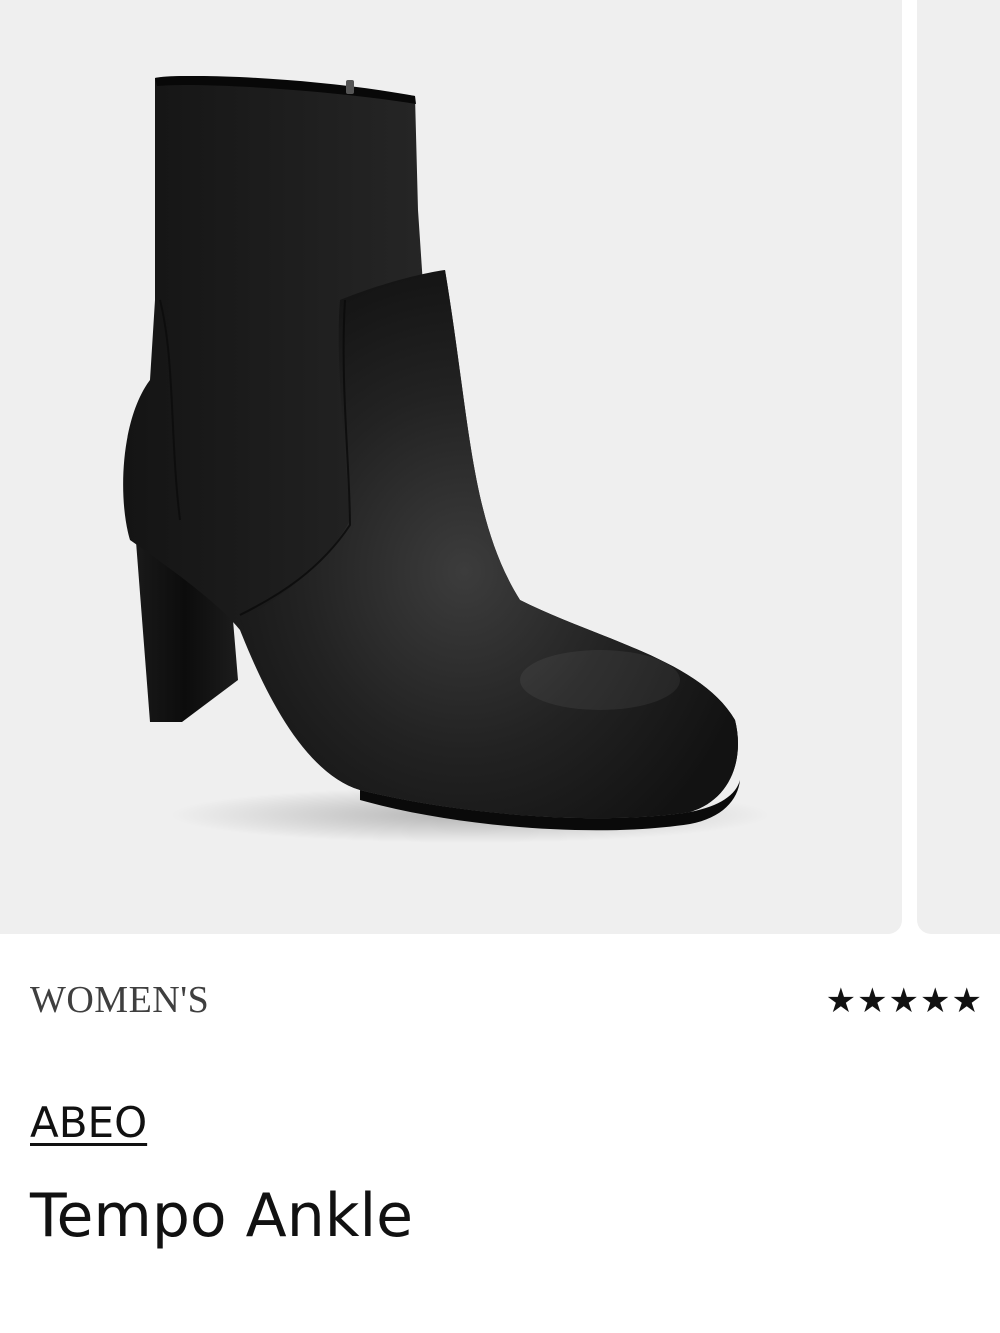 This screenshot has width=1000, height=1333. I want to click on next-image-slide-peek, so click(958, 467).